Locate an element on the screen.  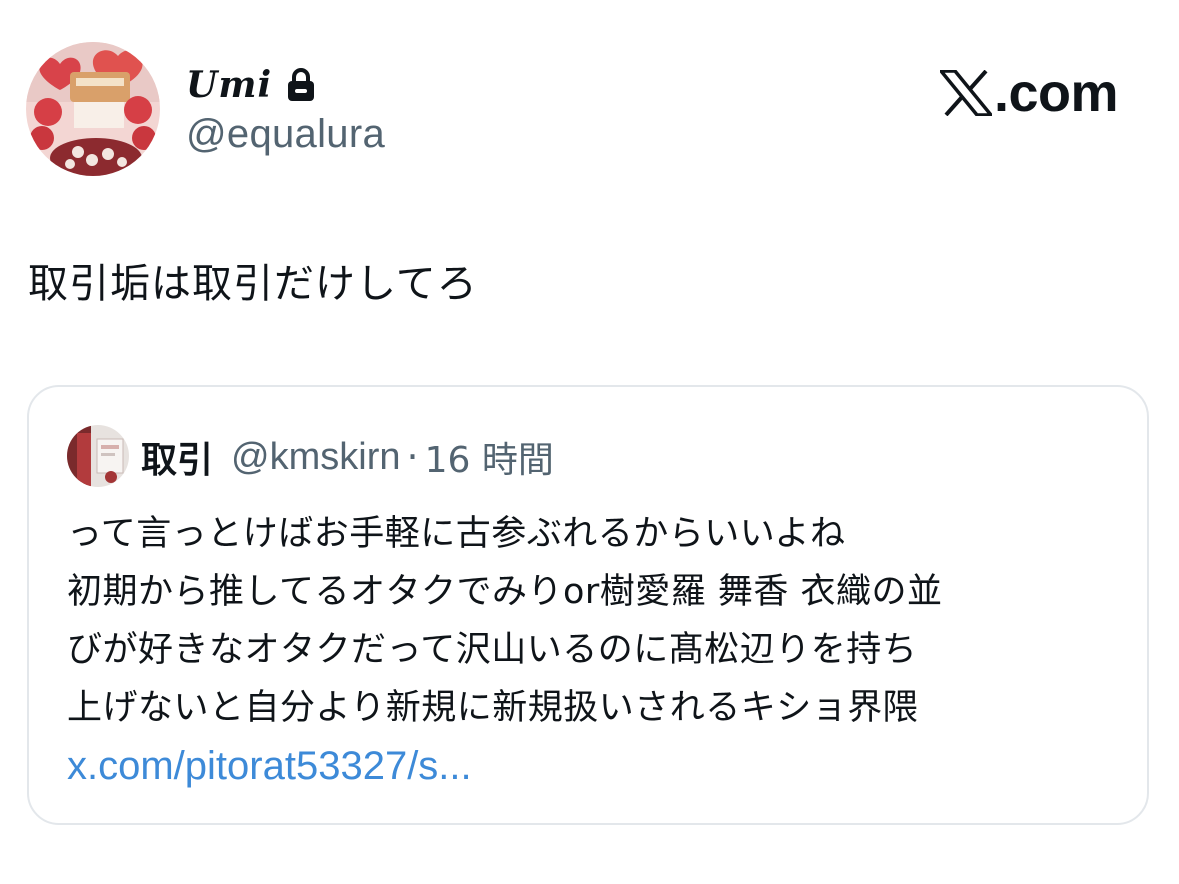
quoted-text-line: びが好きなオタクだって沢山いるのに髙松辺りを持ち is located at coordinates (492, 650).